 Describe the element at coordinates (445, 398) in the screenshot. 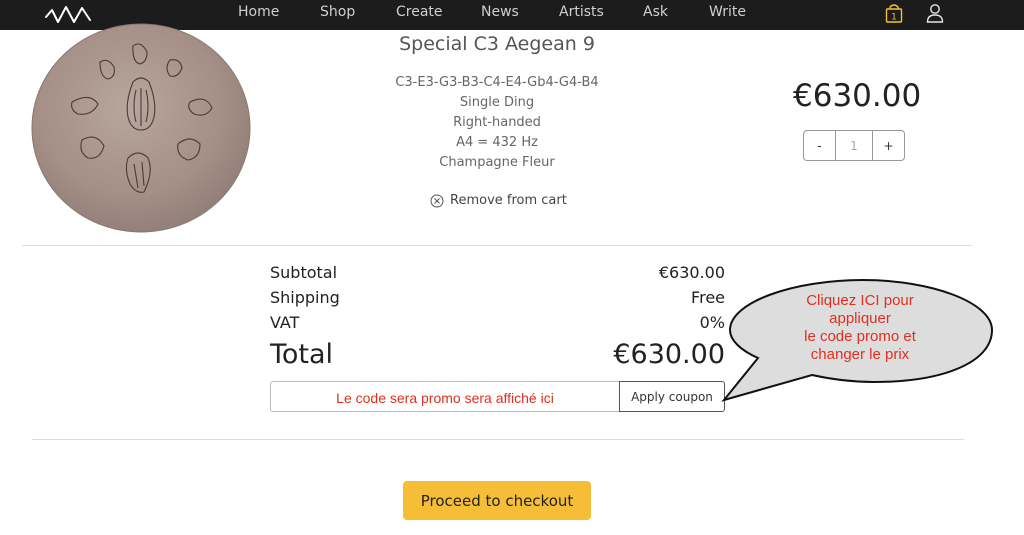

I see `coupon-annotation: Le code sera promo sera affiché ici` at that location.